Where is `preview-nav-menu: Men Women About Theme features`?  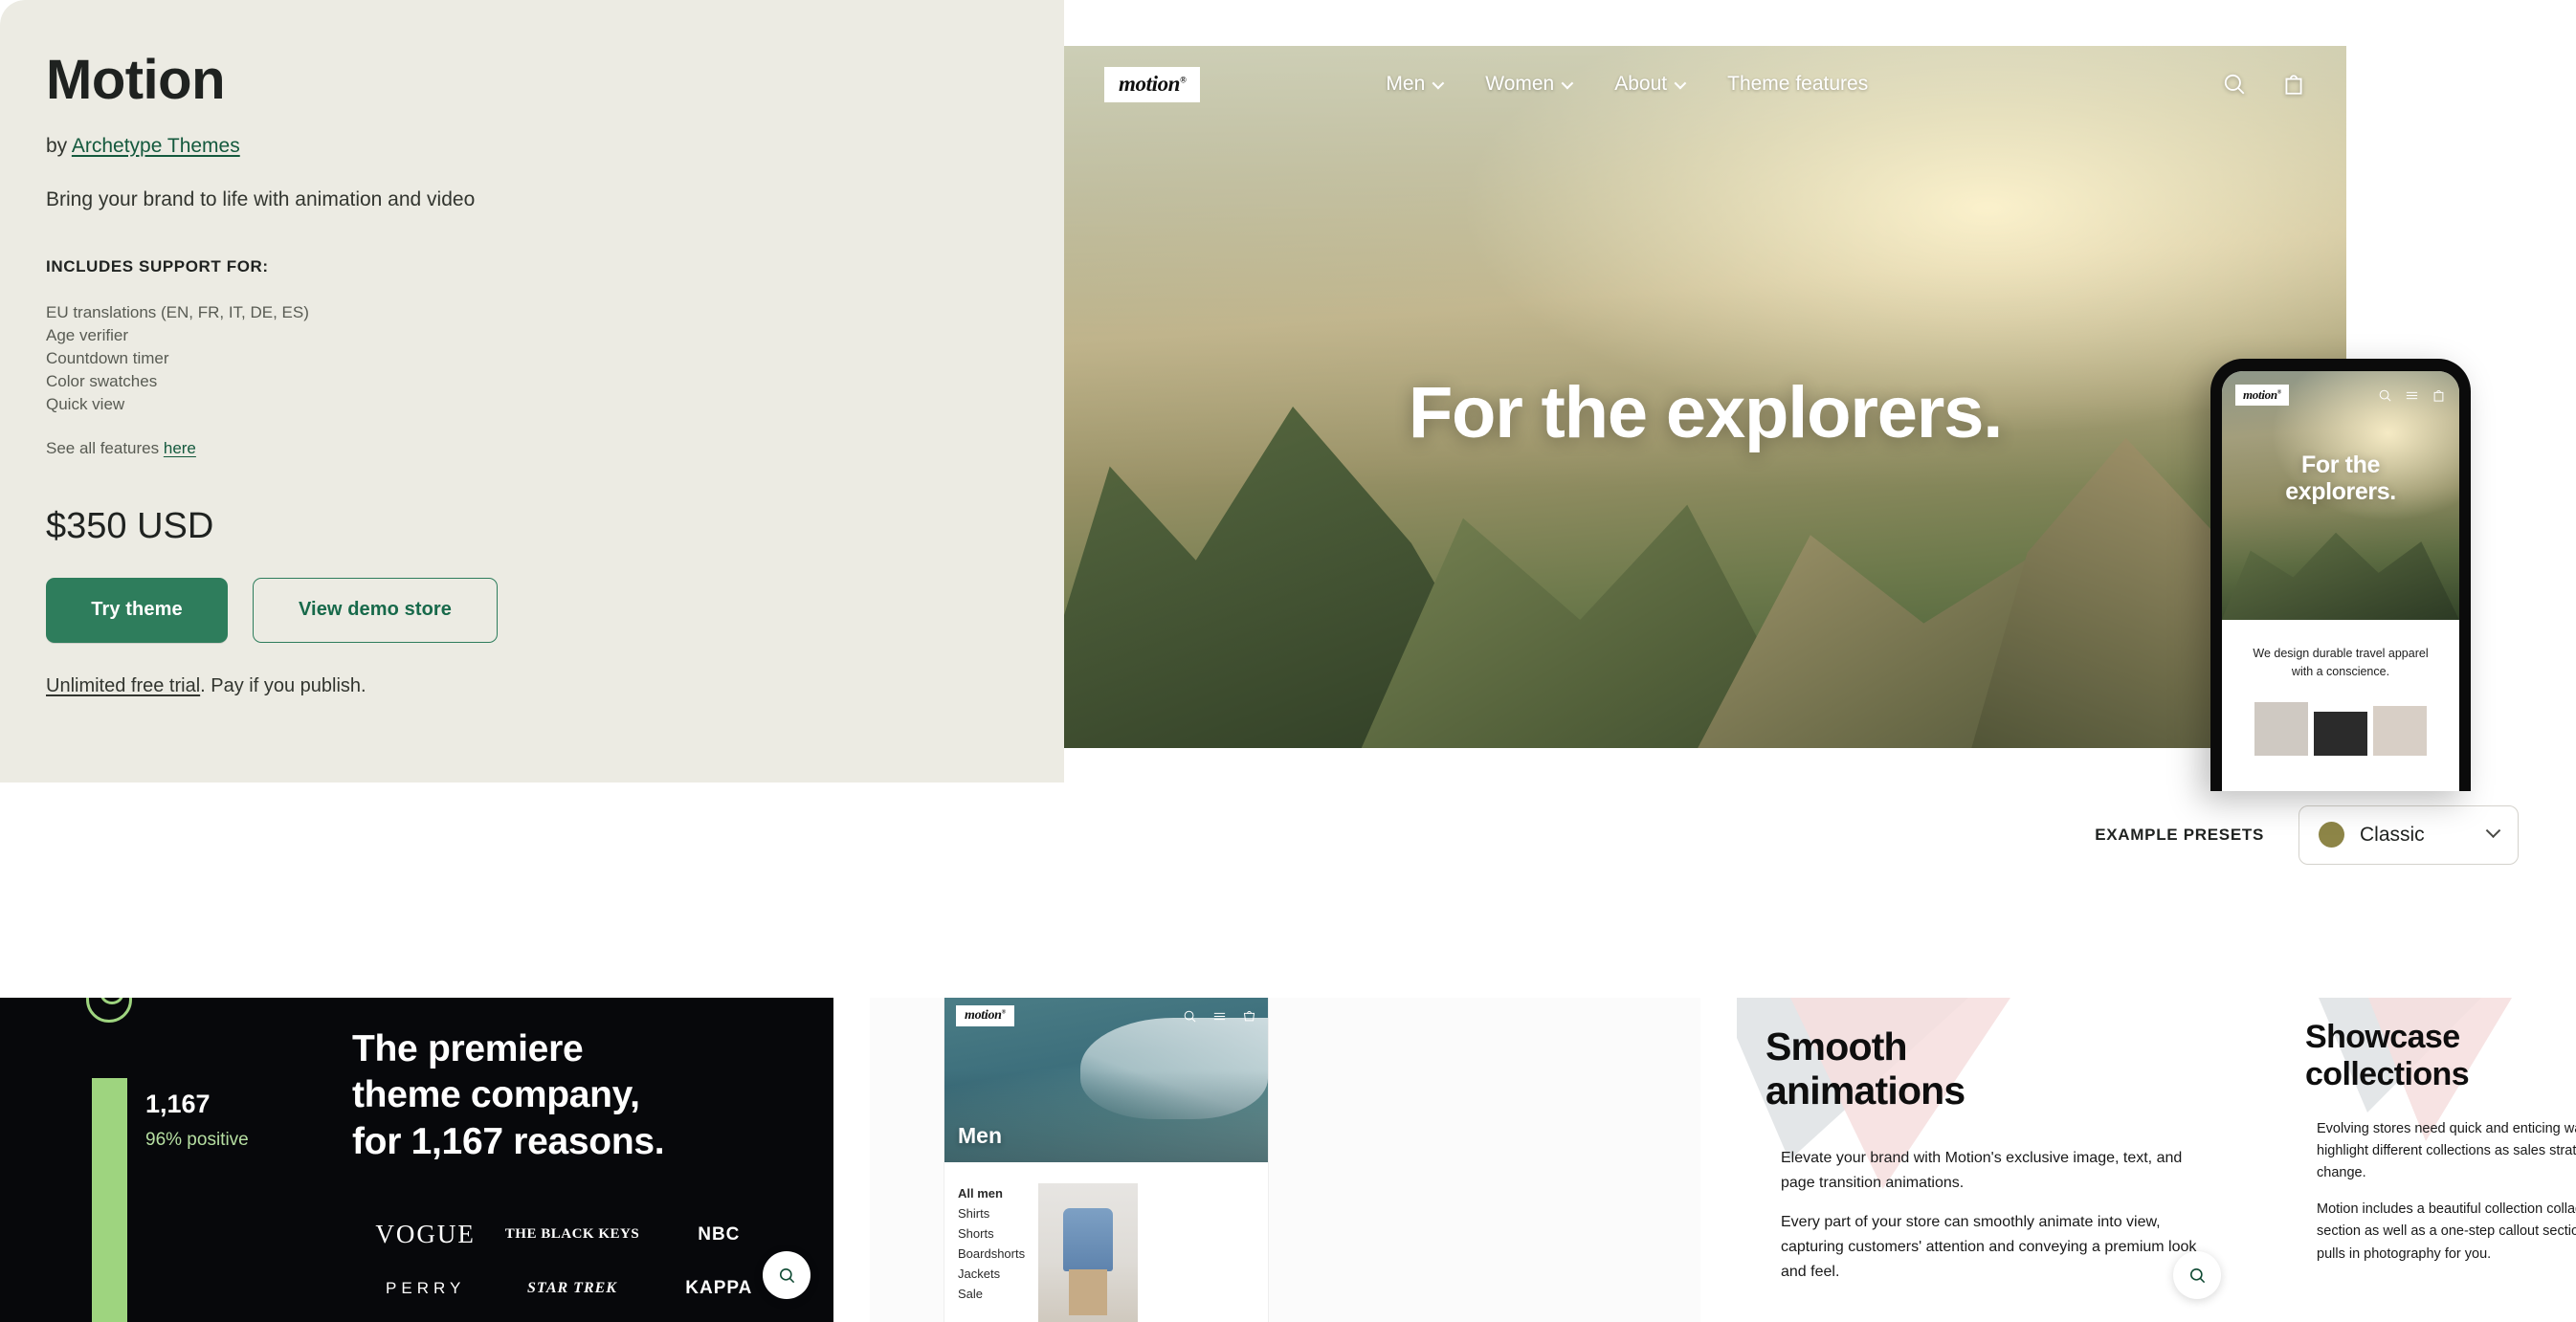
preview-nav-menu: Men Women About Theme features is located at coordinates (1627, 84).